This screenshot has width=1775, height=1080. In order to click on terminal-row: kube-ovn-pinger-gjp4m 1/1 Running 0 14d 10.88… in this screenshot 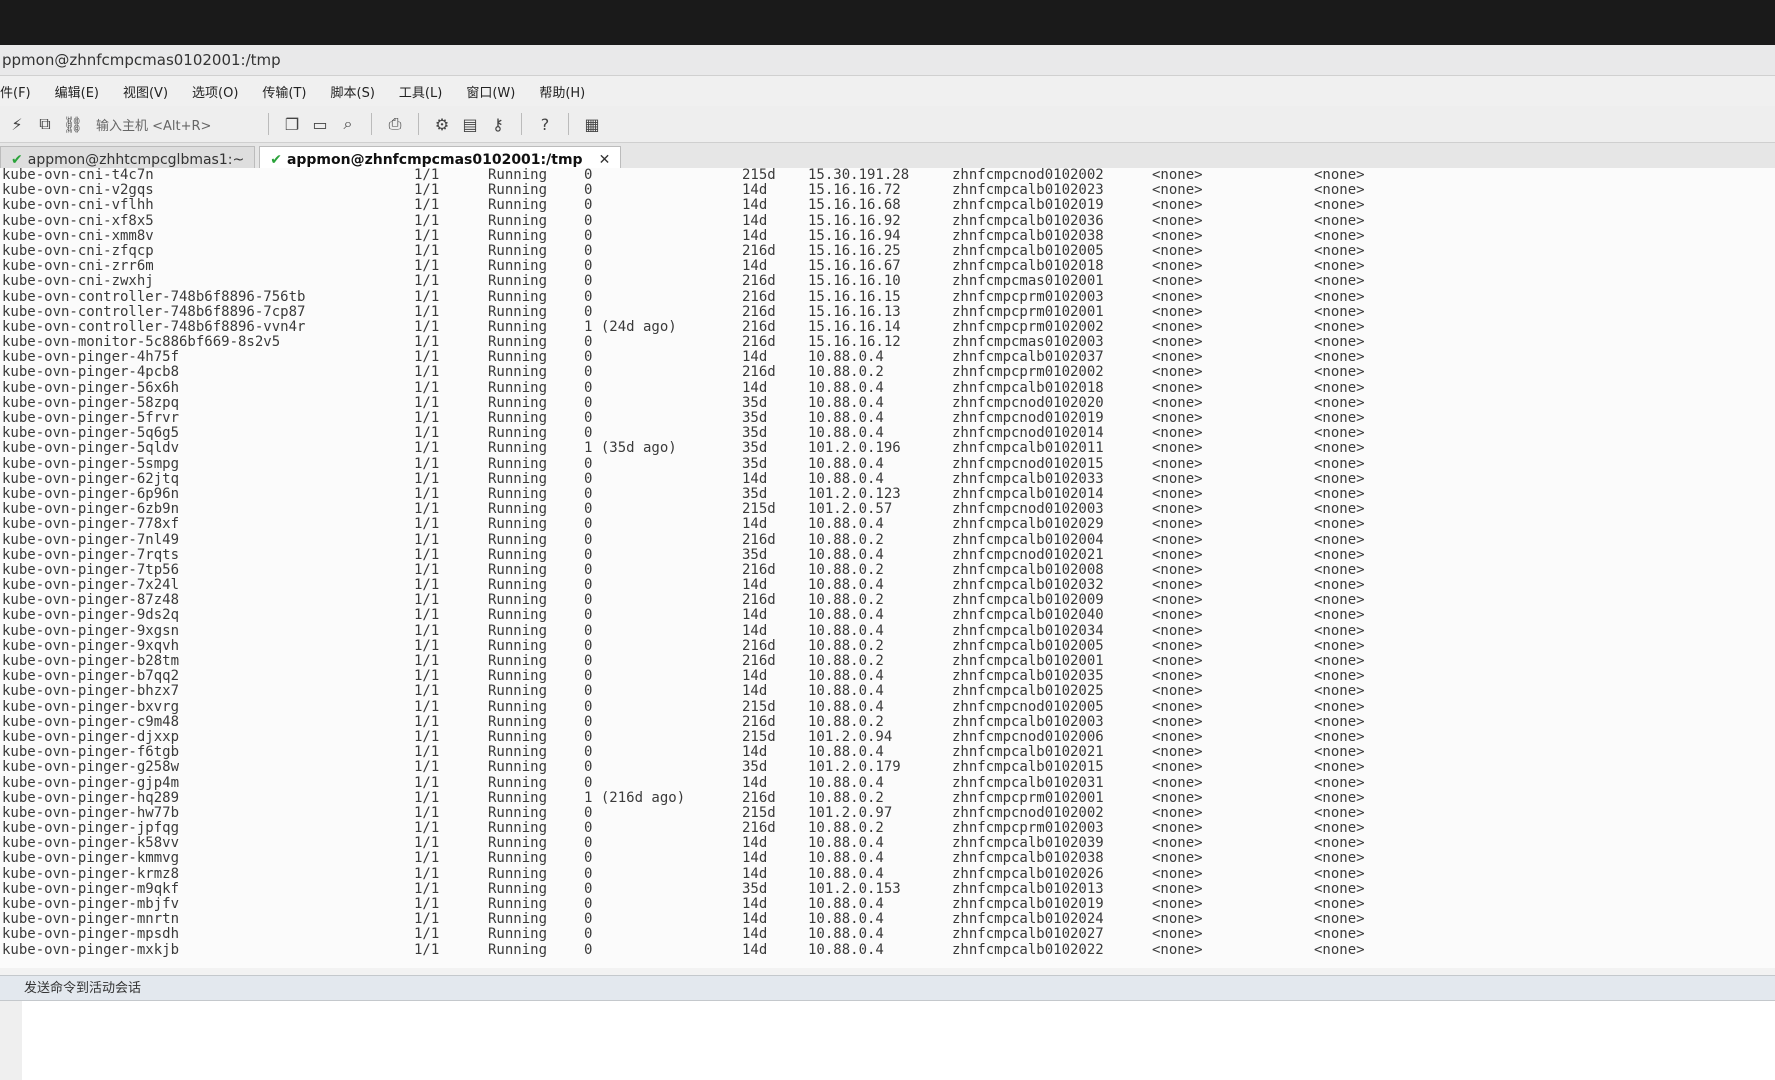, I will do `click(887, 782)`.